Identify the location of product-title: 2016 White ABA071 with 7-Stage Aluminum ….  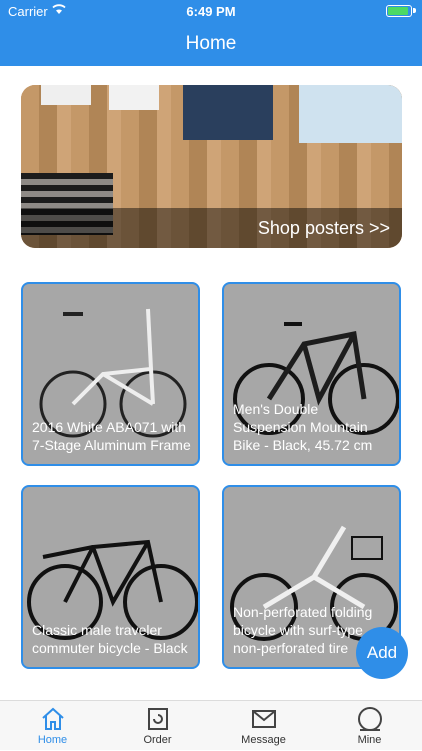
(111, 436).